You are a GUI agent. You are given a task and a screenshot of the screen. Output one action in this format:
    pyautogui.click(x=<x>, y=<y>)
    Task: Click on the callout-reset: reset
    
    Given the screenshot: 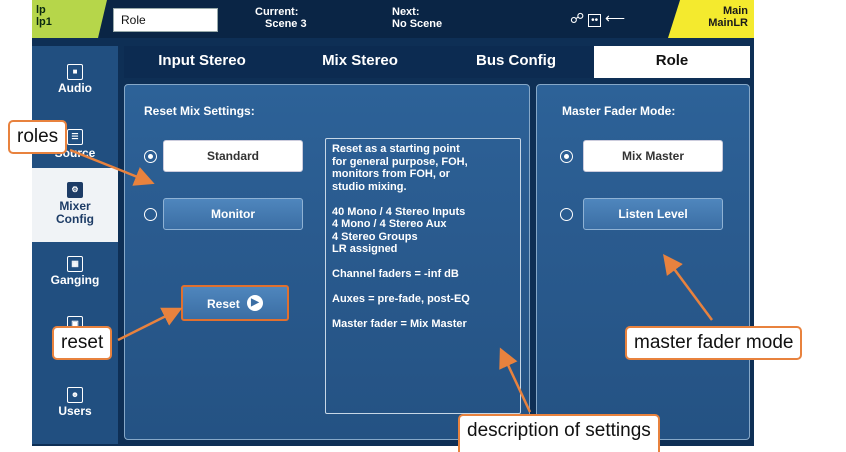 What is the action you would take?
    pyautogui.click(x=82, y=343)
    